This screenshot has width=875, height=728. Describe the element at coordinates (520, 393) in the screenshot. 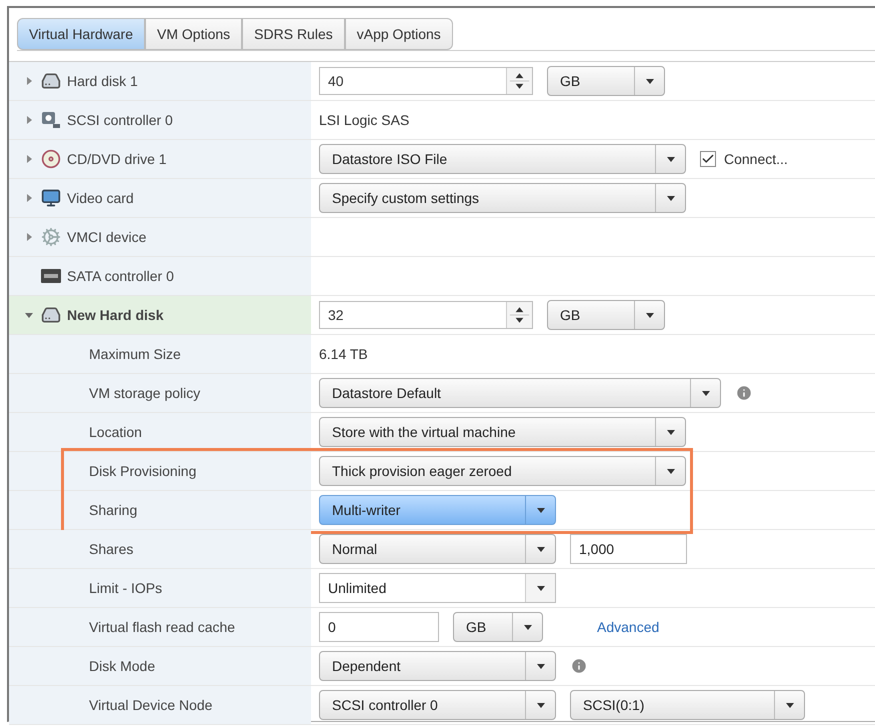

I see `dropdown: Datastore Default` at that location.